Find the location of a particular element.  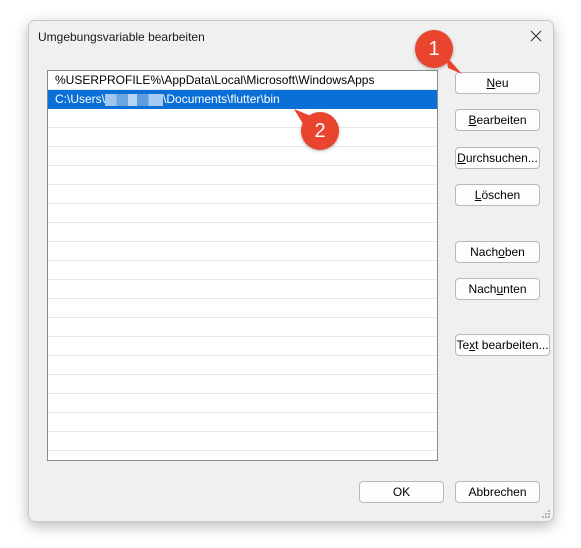

cancel-button: Abbrechen is located at coordinates (497, 492).